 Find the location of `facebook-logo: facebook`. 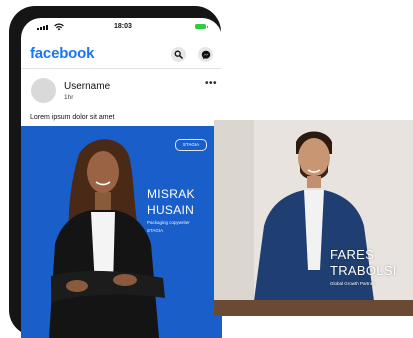

facebook-logo: facebook is located at coordinates (62, 53).